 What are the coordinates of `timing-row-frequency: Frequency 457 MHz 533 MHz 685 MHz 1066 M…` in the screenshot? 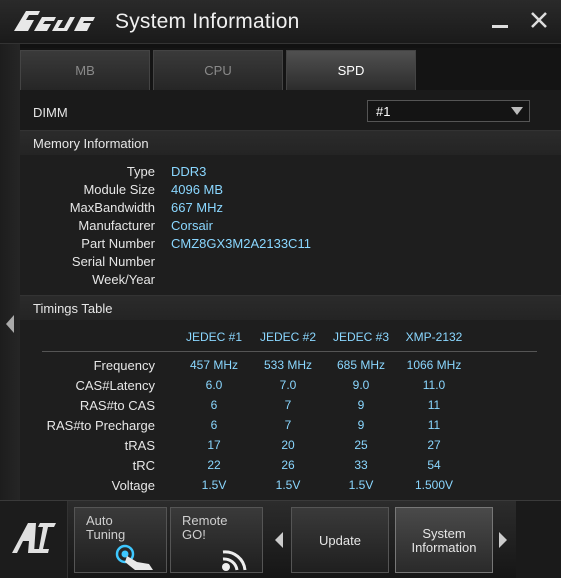 It's located at (290, 367).